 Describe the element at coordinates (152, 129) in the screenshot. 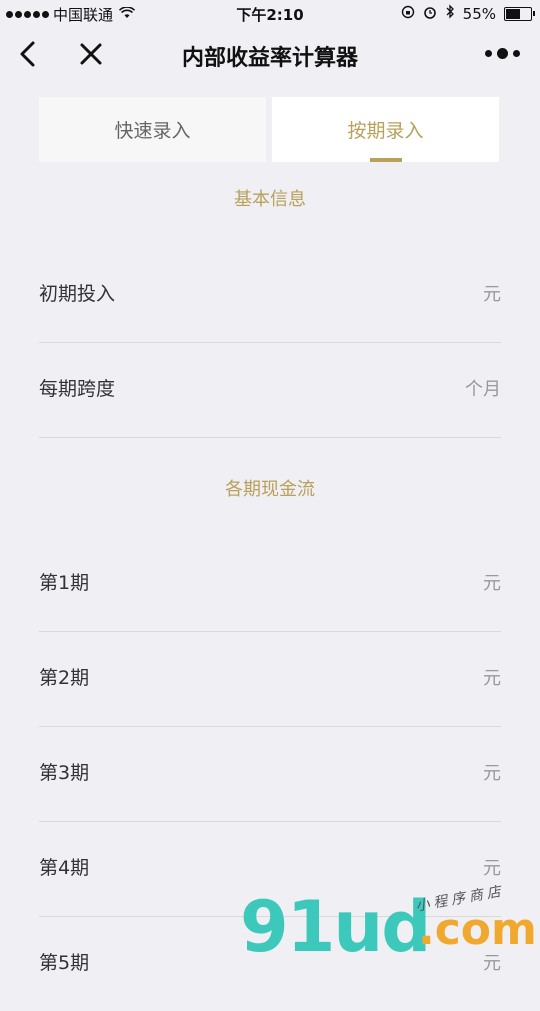

I see `tab-quick-entry: 快速录入` at that location.